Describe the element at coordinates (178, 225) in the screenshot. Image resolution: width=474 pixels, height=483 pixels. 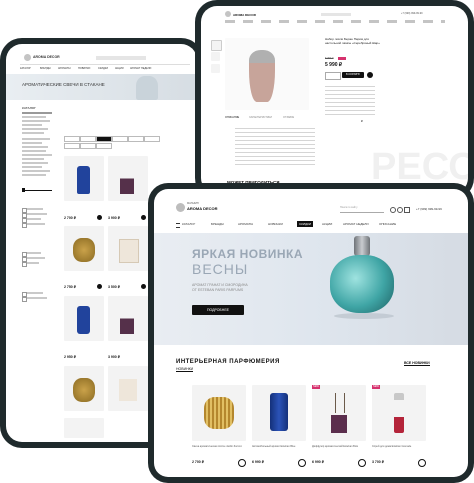
I see `nav-catalog-icon` at that location.